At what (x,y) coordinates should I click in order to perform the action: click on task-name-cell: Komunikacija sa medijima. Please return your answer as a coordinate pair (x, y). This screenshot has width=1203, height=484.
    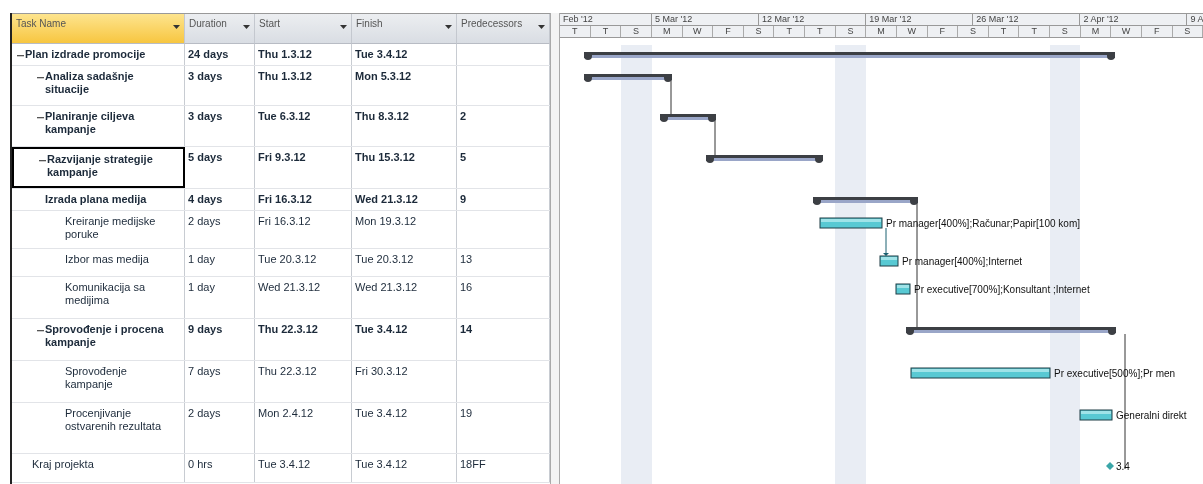
    Looking at the image, I should click on (98, 297).